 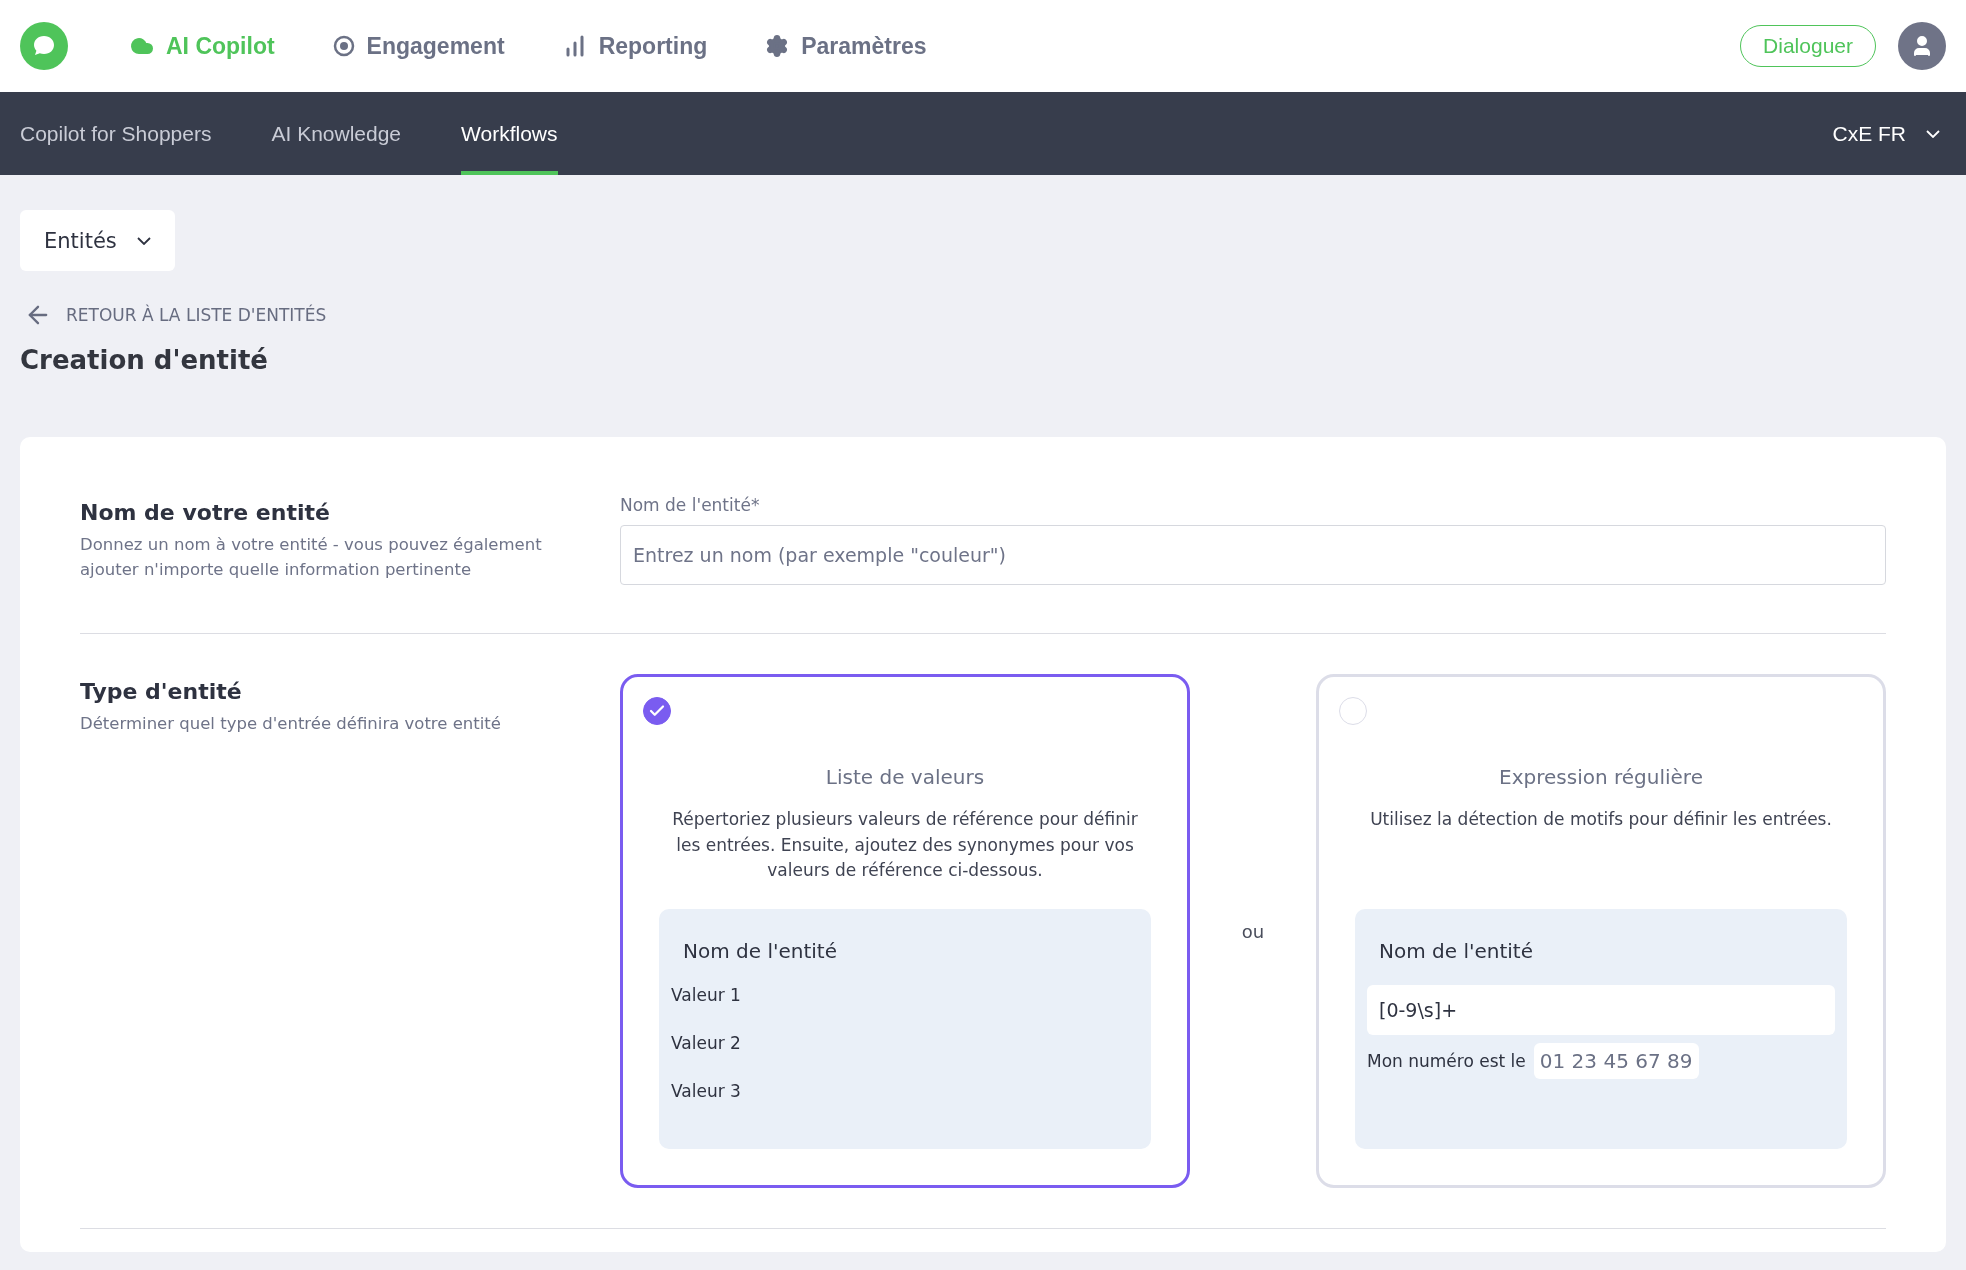 I want to click on target-icon, so click(x=343, y=46).